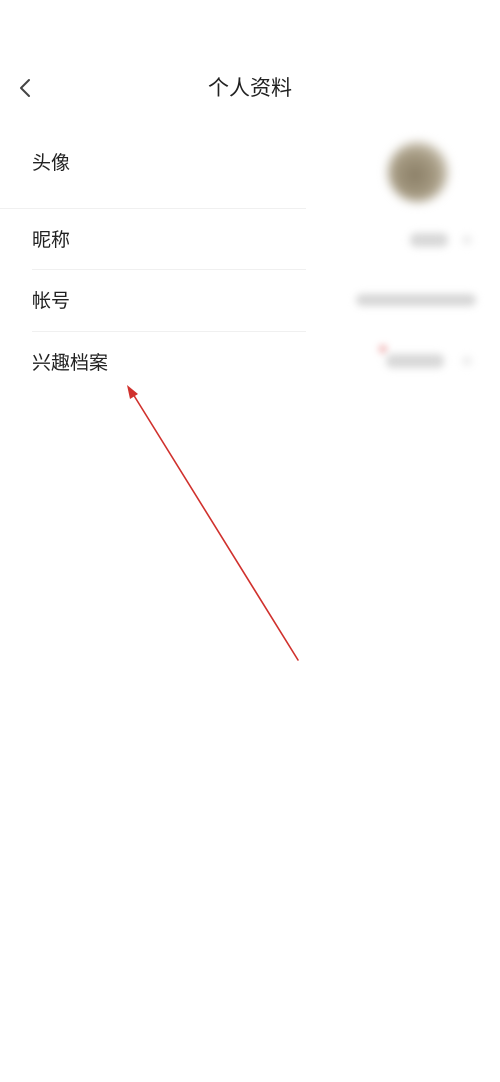 The image size is (500, 1082). What do you see at coordinates (383, 349) in the screenshot?
I see `red-dot-badge` at bounding box center [383, 349].